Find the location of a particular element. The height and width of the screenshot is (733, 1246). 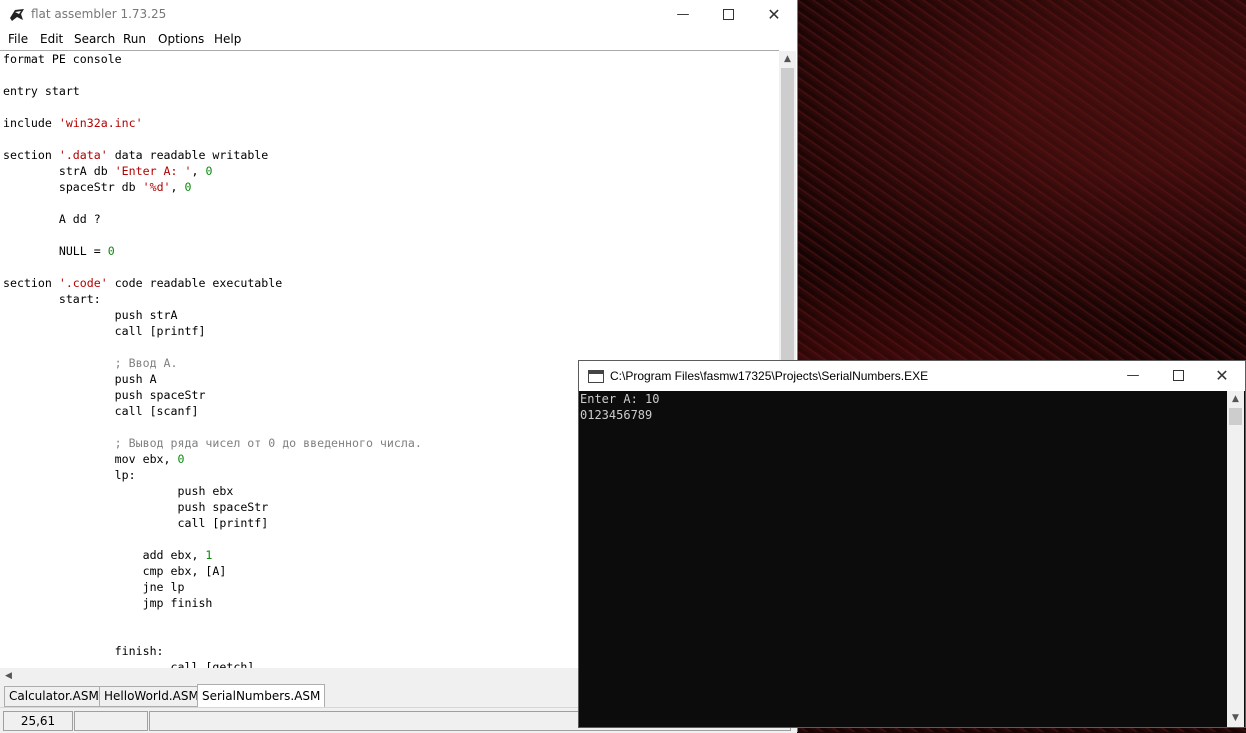

console-close-button: ✕ is located at coordinates (1222, 376).